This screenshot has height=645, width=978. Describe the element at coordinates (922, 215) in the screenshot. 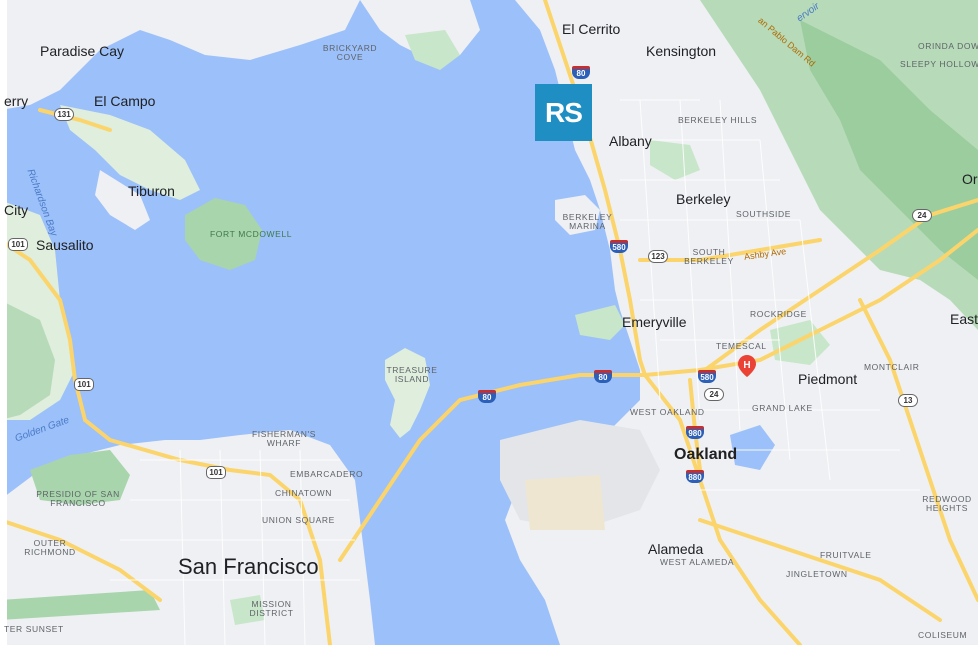

I see `shield-ca24-berkeley: 24` at that location.